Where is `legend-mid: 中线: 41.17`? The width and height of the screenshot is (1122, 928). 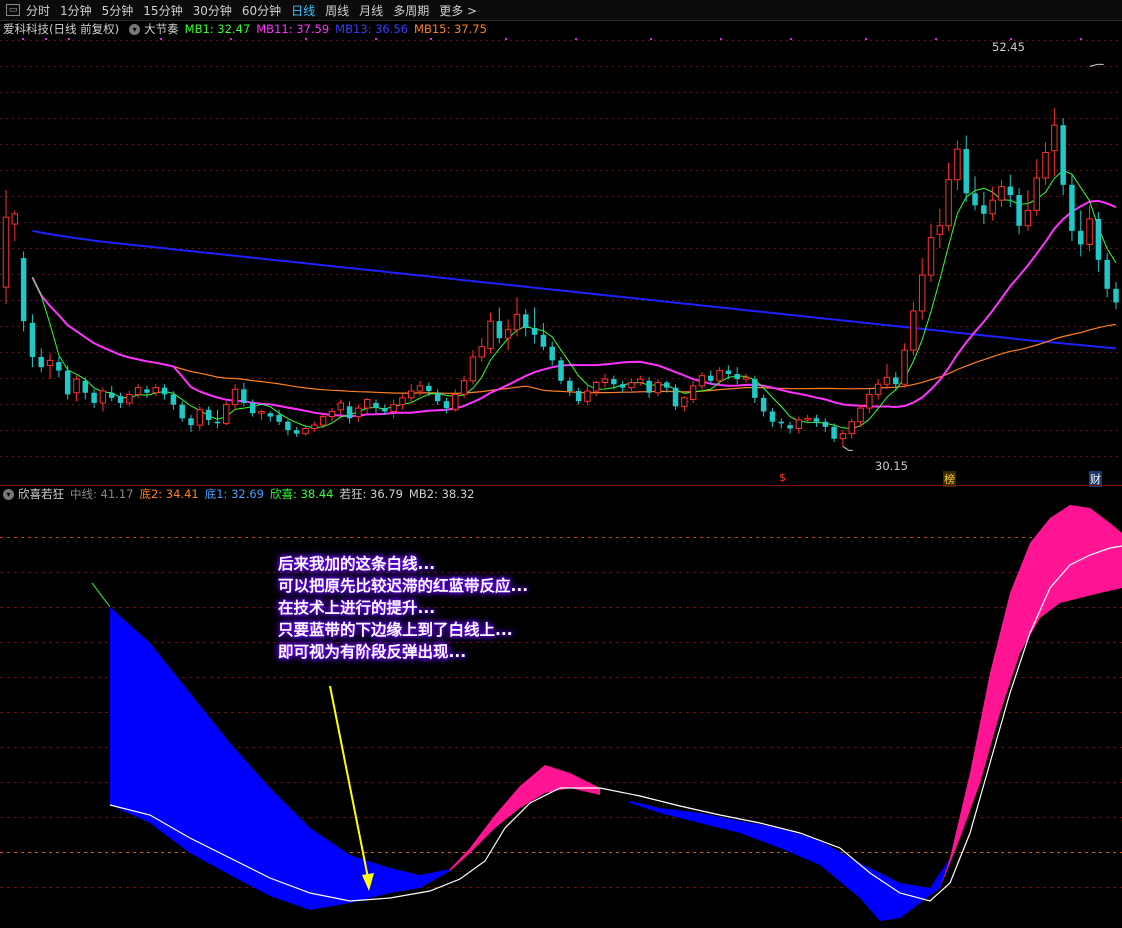 legend-mid: 中线: 41.17 is located at coordinates (102, 494).